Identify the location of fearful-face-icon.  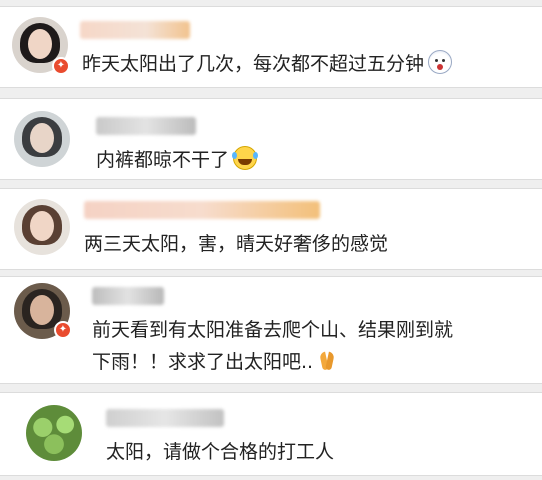
(440, 62).